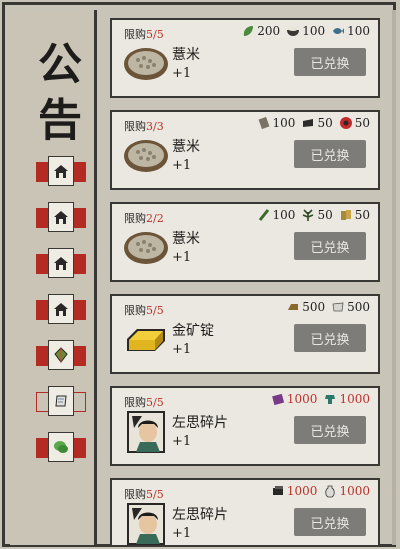 The height and width of the screenshot is (549, 400). Describe the element at coordinates (345, 215) in the screenshot. I see `wood-icon` at that location.